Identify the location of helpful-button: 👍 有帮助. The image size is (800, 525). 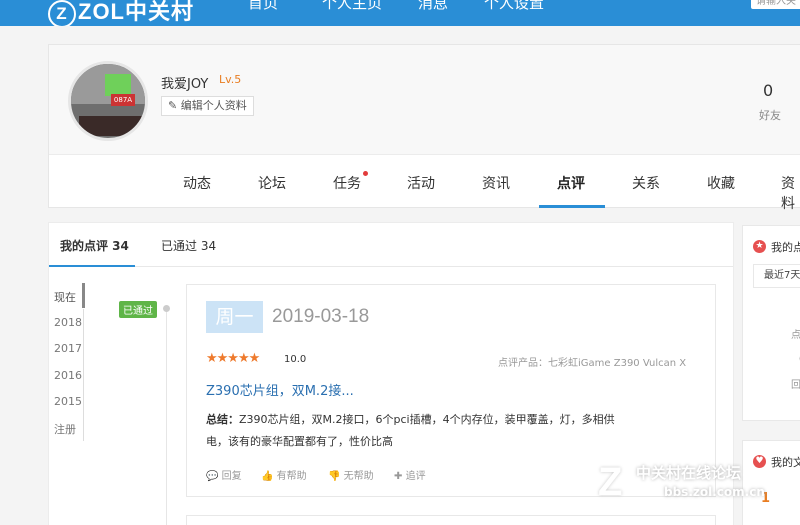
(284, 474).